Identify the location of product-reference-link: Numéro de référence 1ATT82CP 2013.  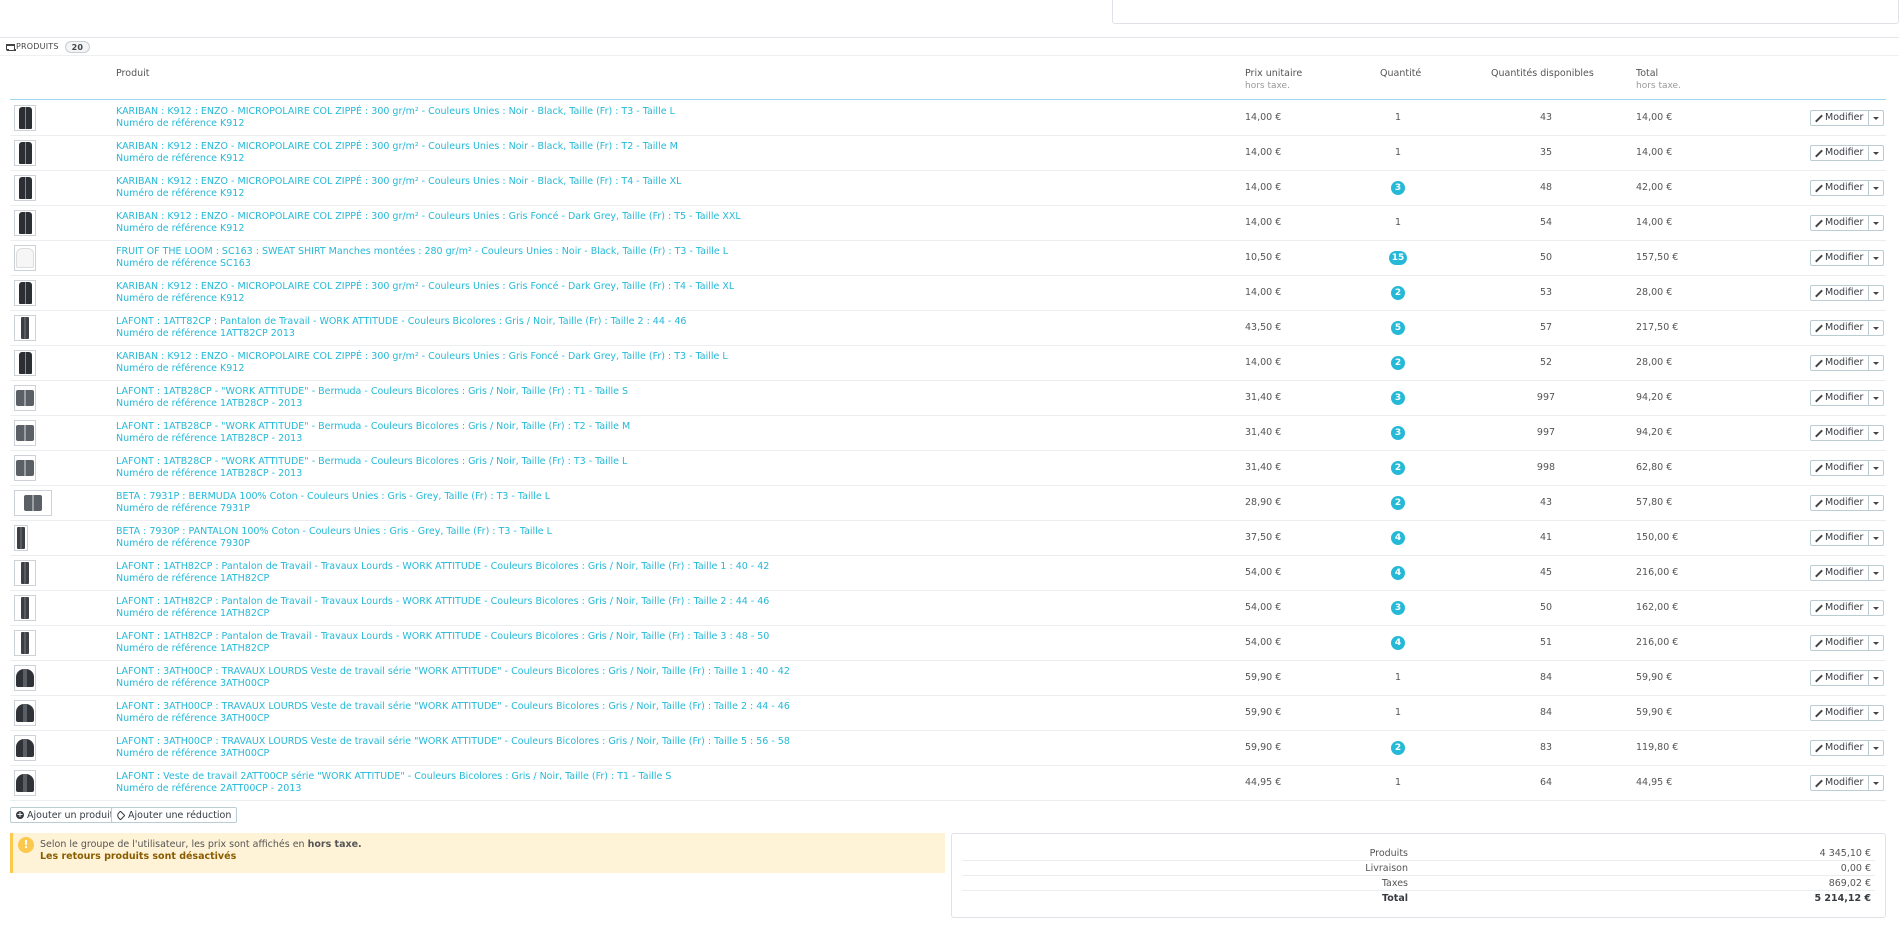
(205, 334).